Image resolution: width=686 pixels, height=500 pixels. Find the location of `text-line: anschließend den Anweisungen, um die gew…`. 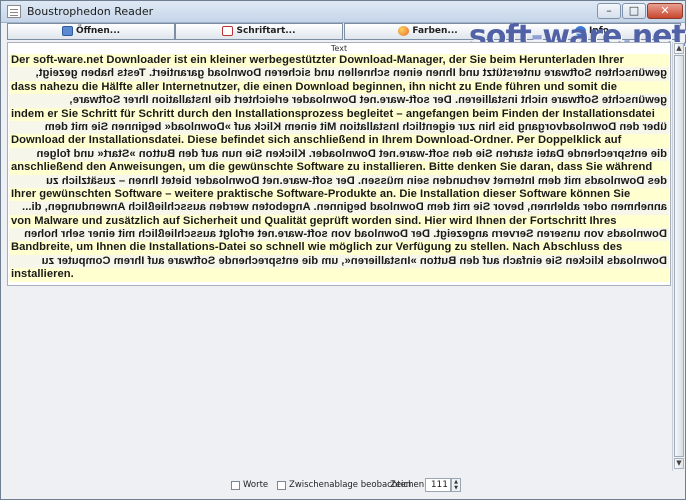

text-line: anschließend den Anweisungen, um die gew… is located at coordinates (339, 168).